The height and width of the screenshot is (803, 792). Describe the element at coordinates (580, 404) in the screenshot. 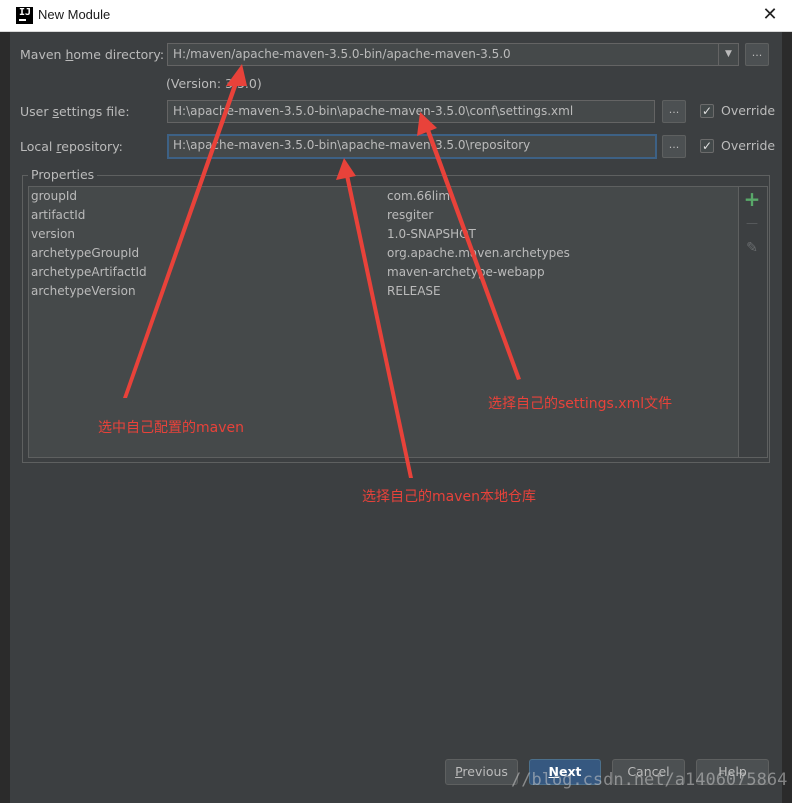

I see `annotation-settings: 选择自己的settings.xml文件` at that location.